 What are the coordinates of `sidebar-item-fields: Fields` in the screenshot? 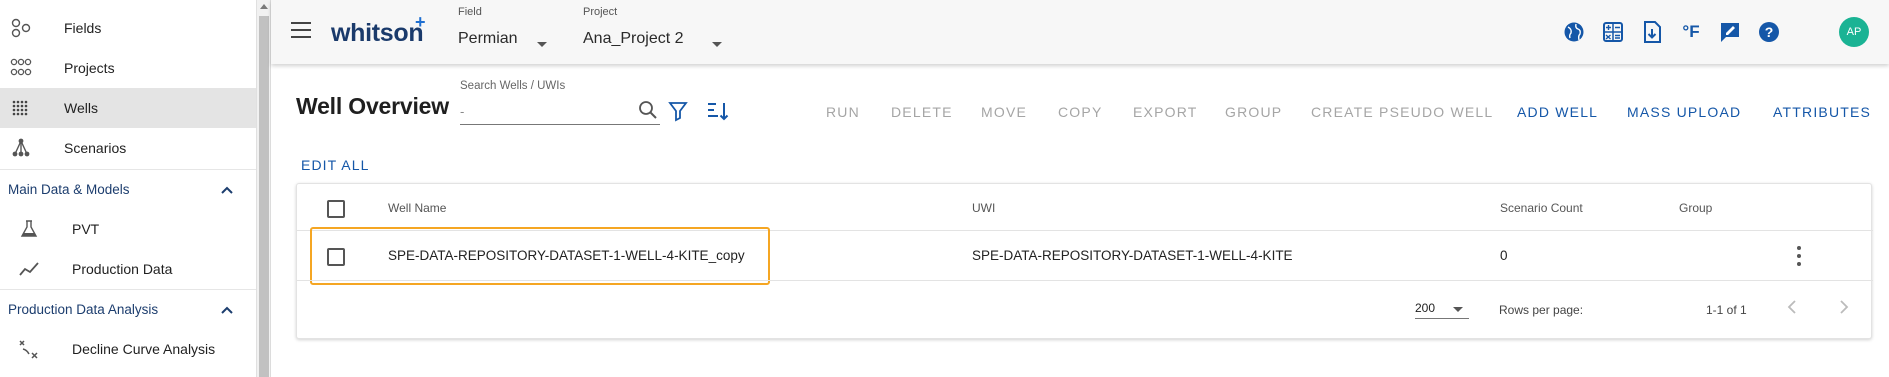 It's located at (128, 28).